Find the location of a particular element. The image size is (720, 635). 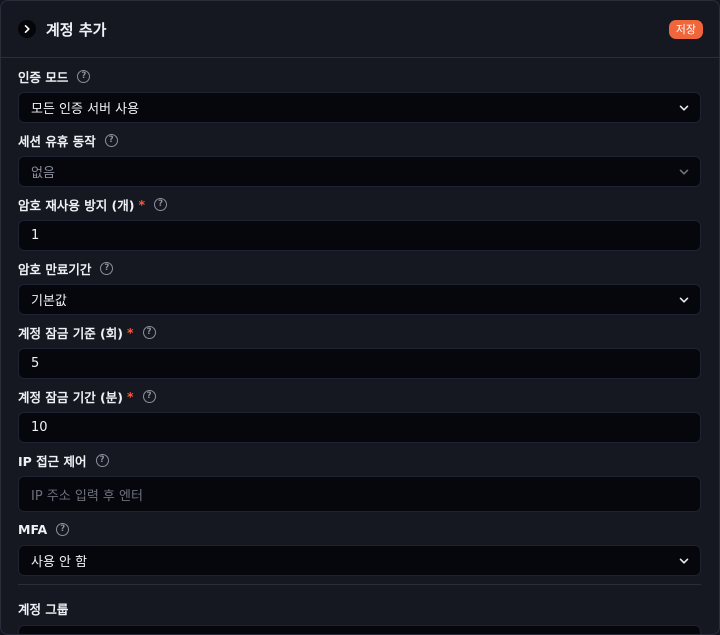

session-idle-field: 세션 유휴 동작 ? 없음 is located at coordinates (359, 159).